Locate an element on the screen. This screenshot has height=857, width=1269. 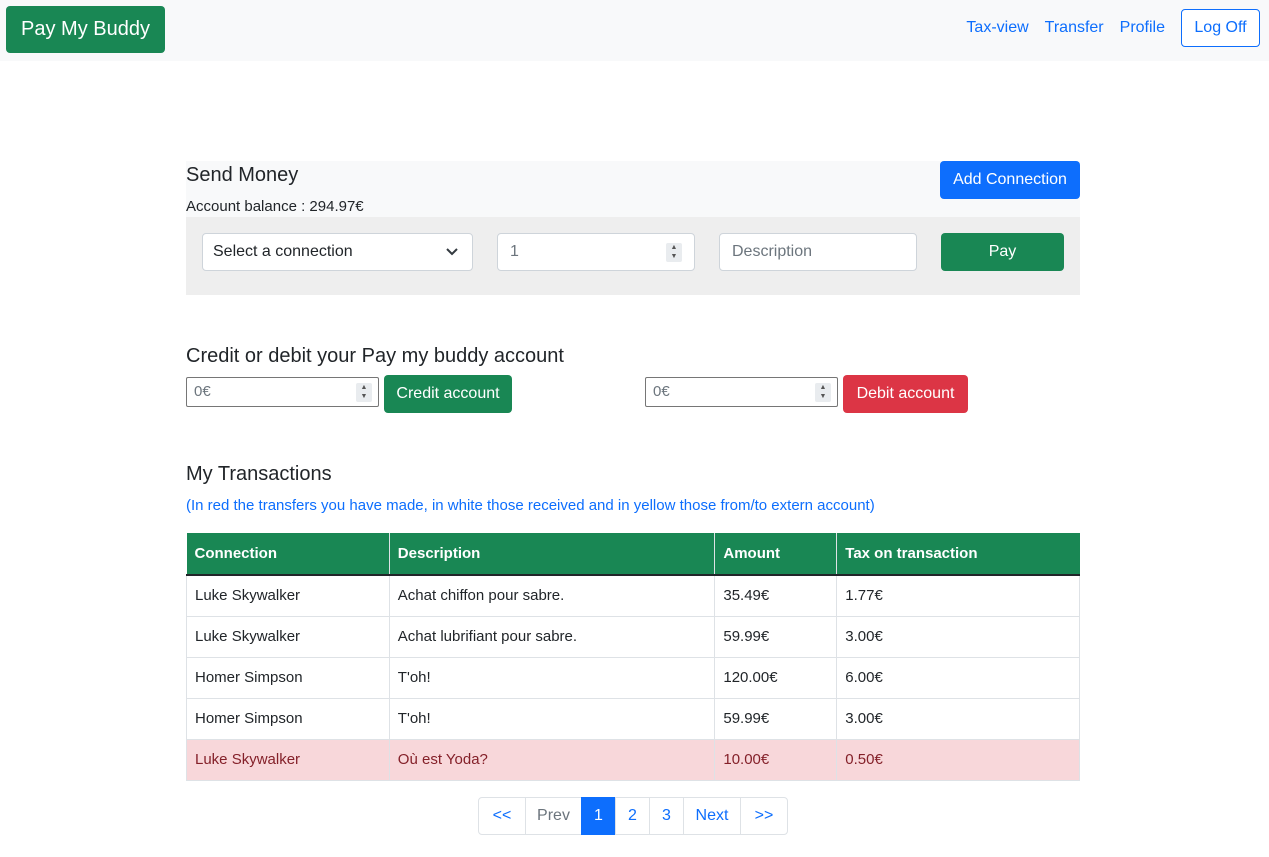
add-connection-button: Add Connection is located at coordinates (1010, 180).